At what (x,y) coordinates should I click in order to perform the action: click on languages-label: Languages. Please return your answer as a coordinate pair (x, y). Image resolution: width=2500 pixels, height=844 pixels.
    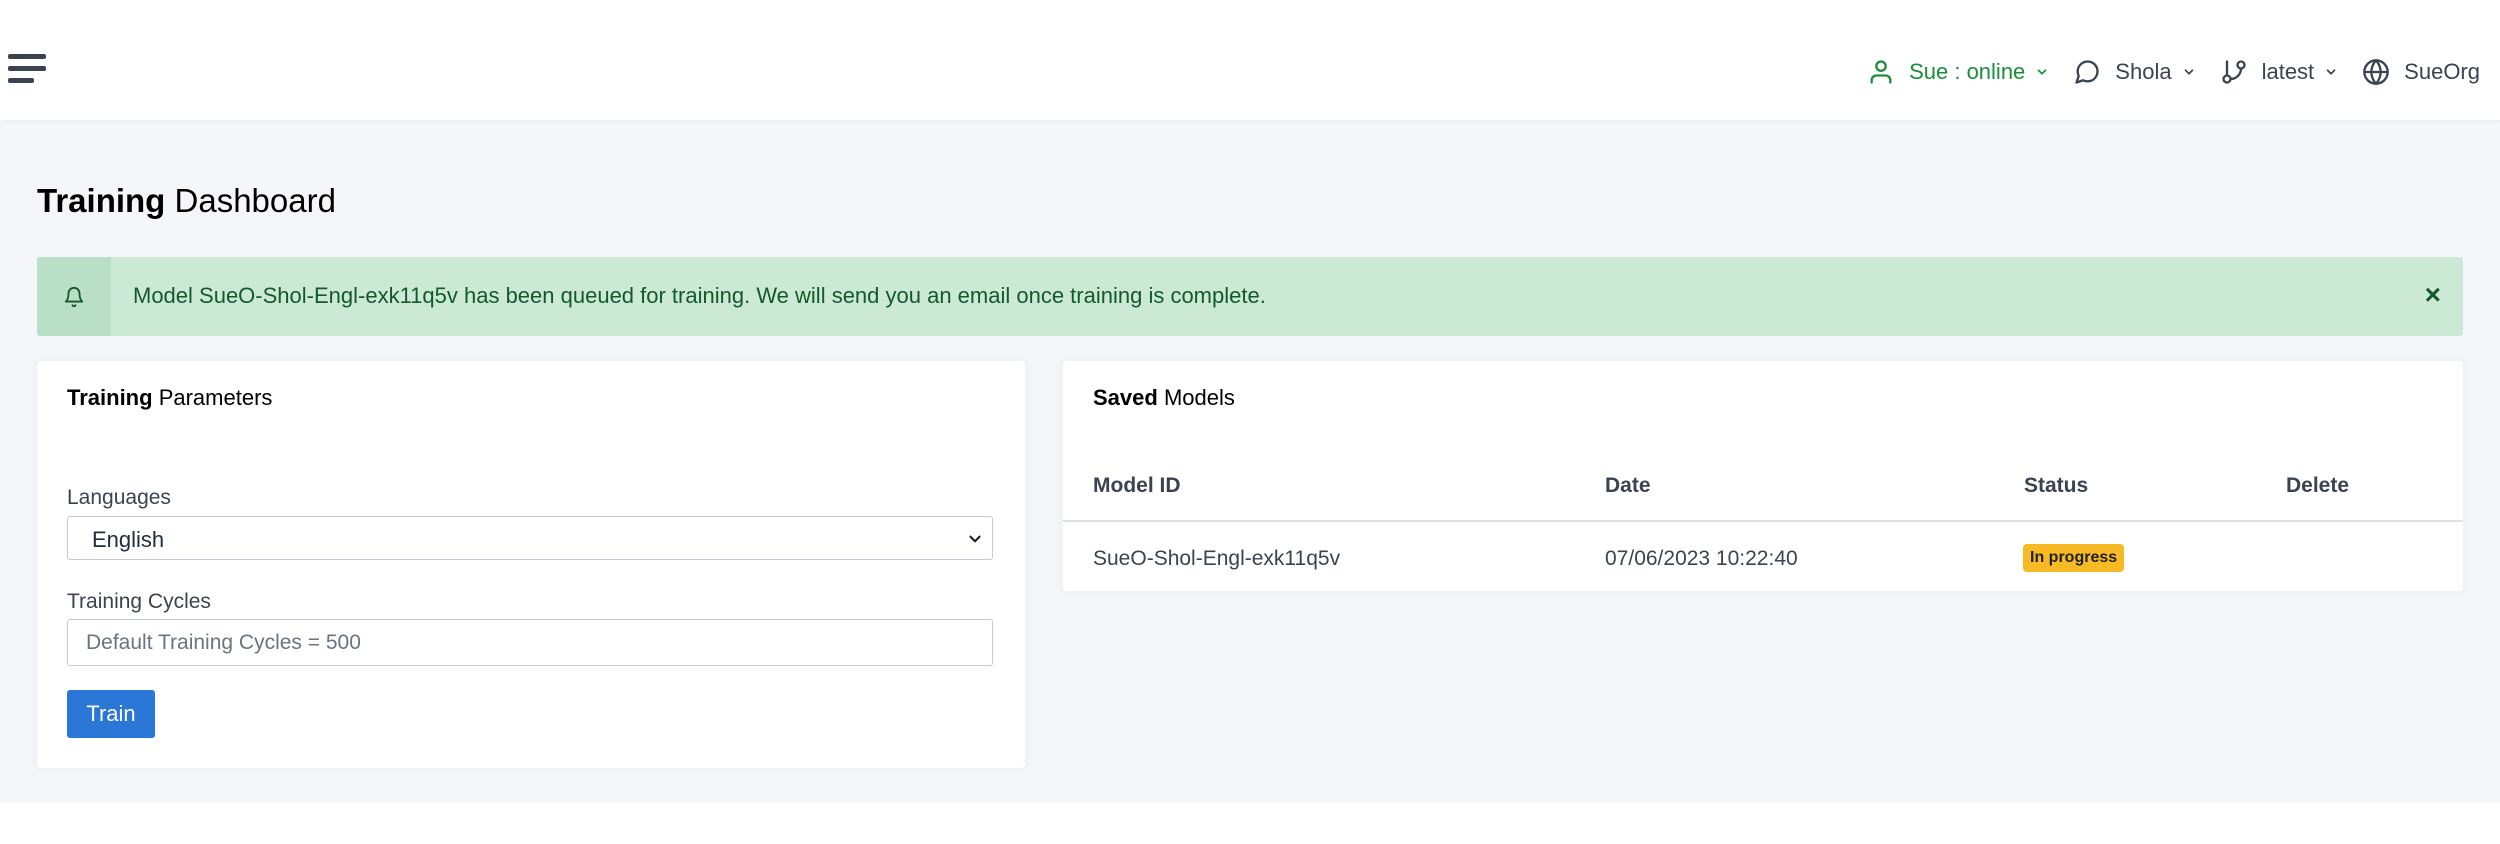
    Looking at the image, I should click on (119, 497).